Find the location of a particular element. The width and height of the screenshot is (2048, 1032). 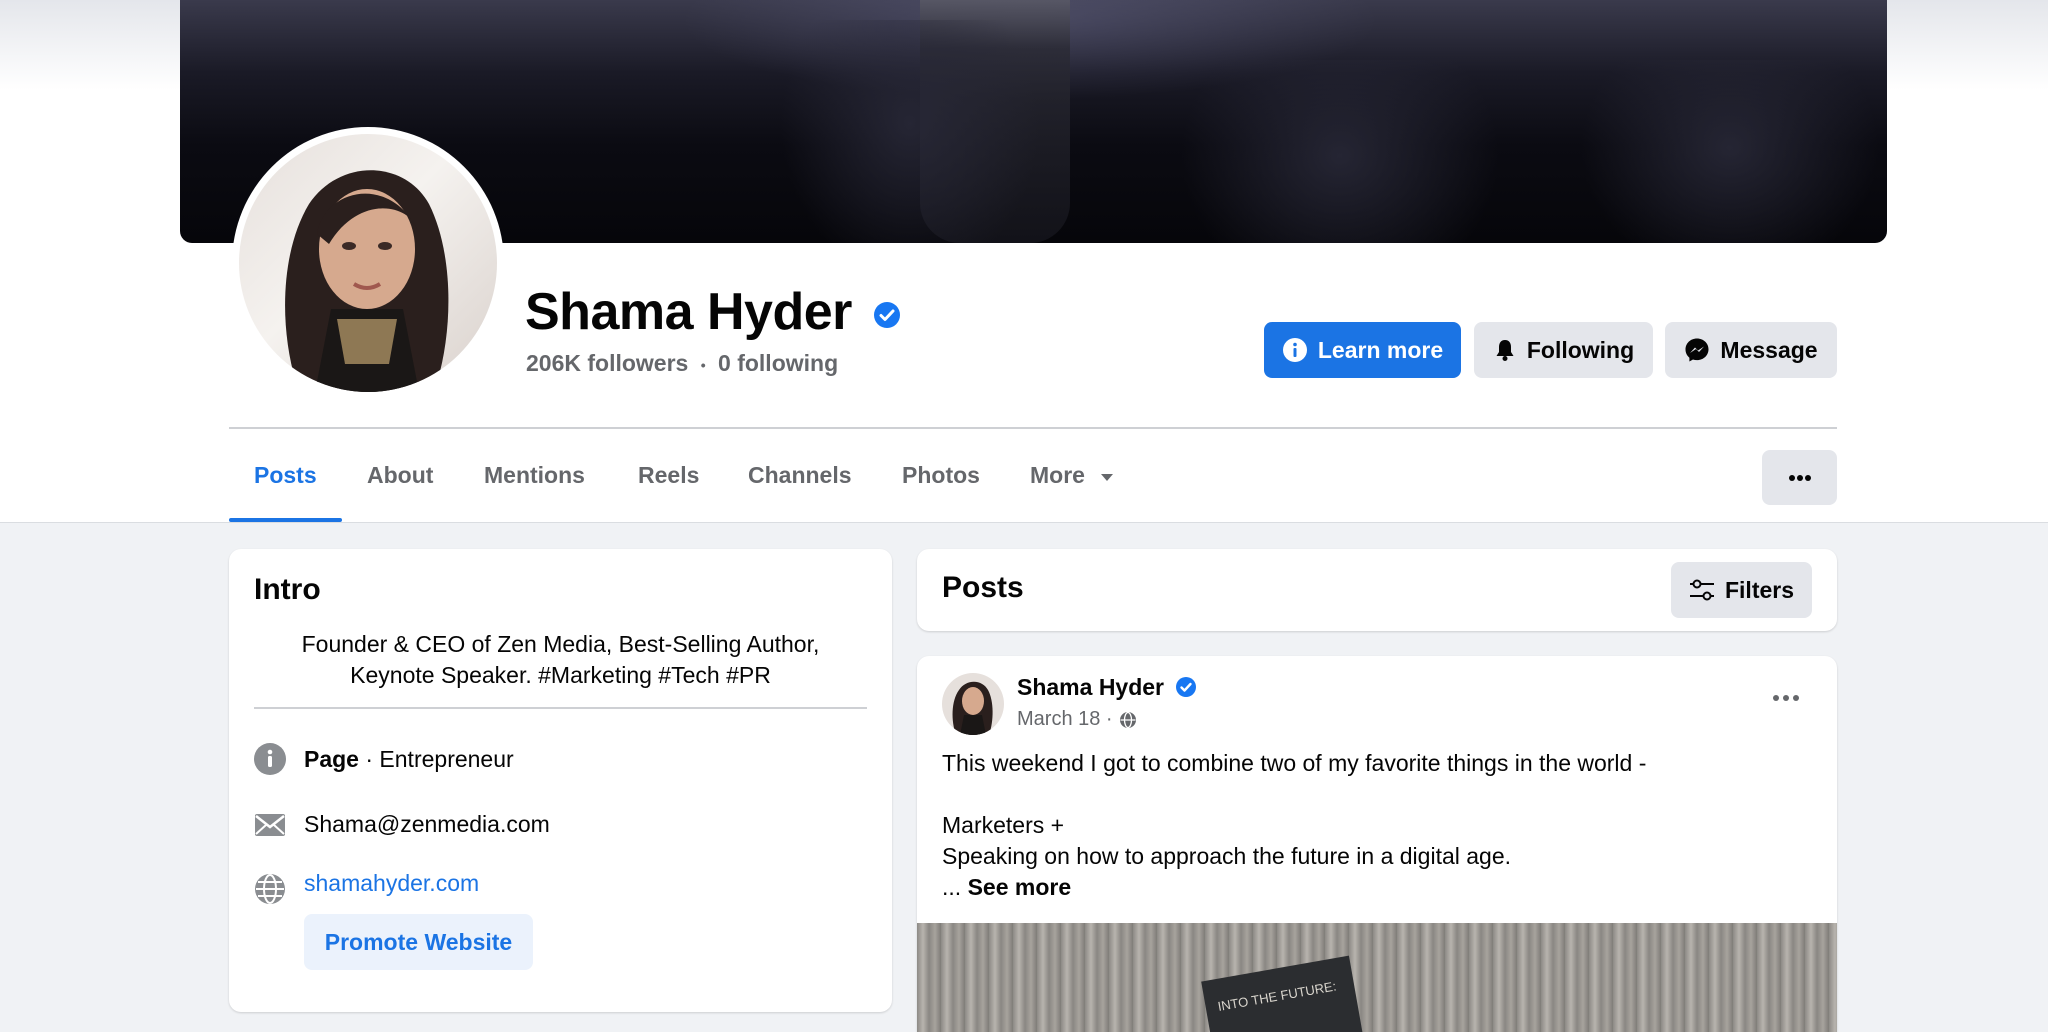

filters-button: Filters is located at coordinates (1741, 590).